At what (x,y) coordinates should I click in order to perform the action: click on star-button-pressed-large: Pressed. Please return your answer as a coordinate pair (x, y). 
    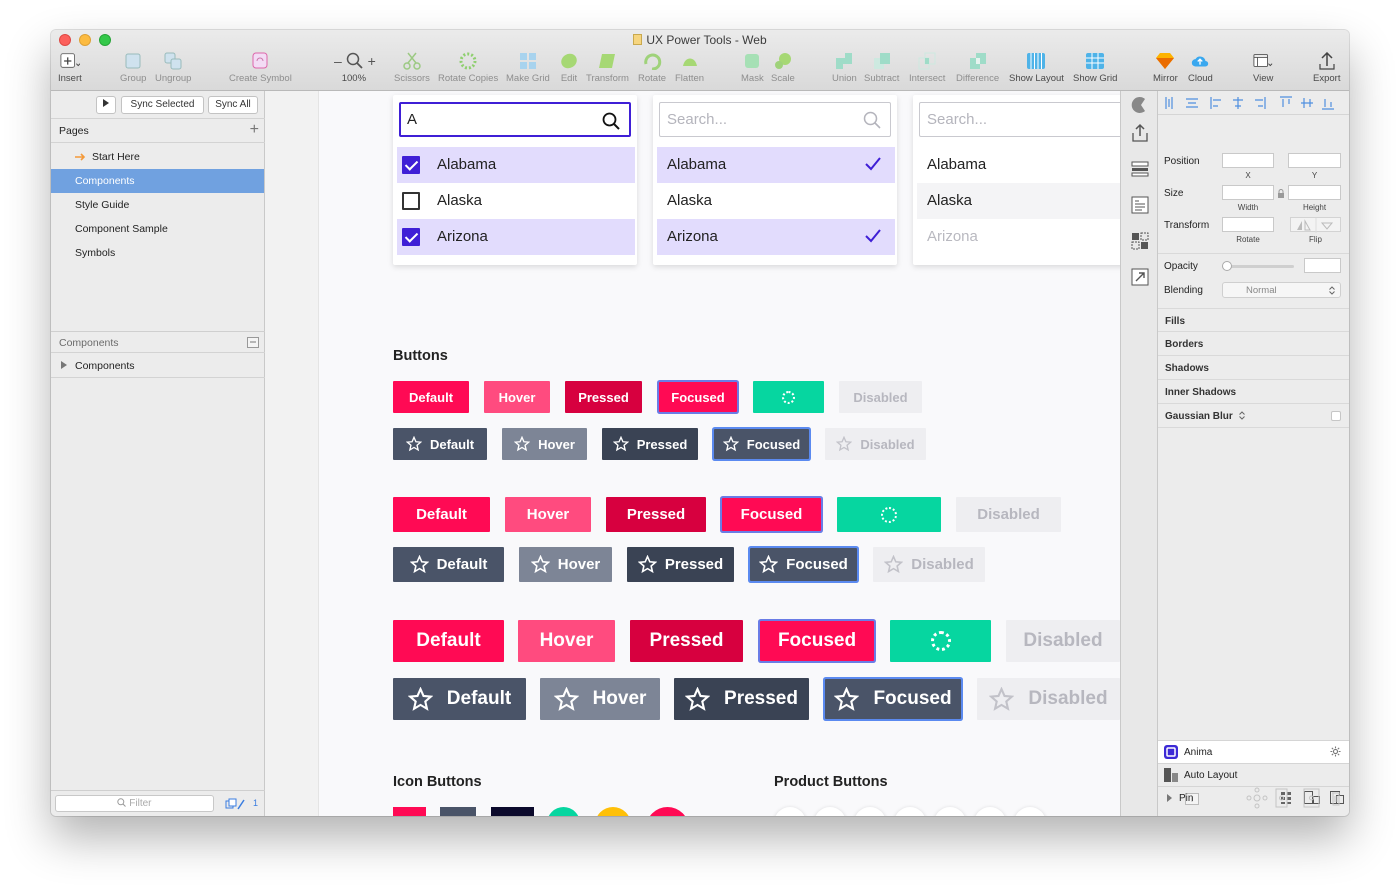
    Looking at the image, I should click on (741, 699).